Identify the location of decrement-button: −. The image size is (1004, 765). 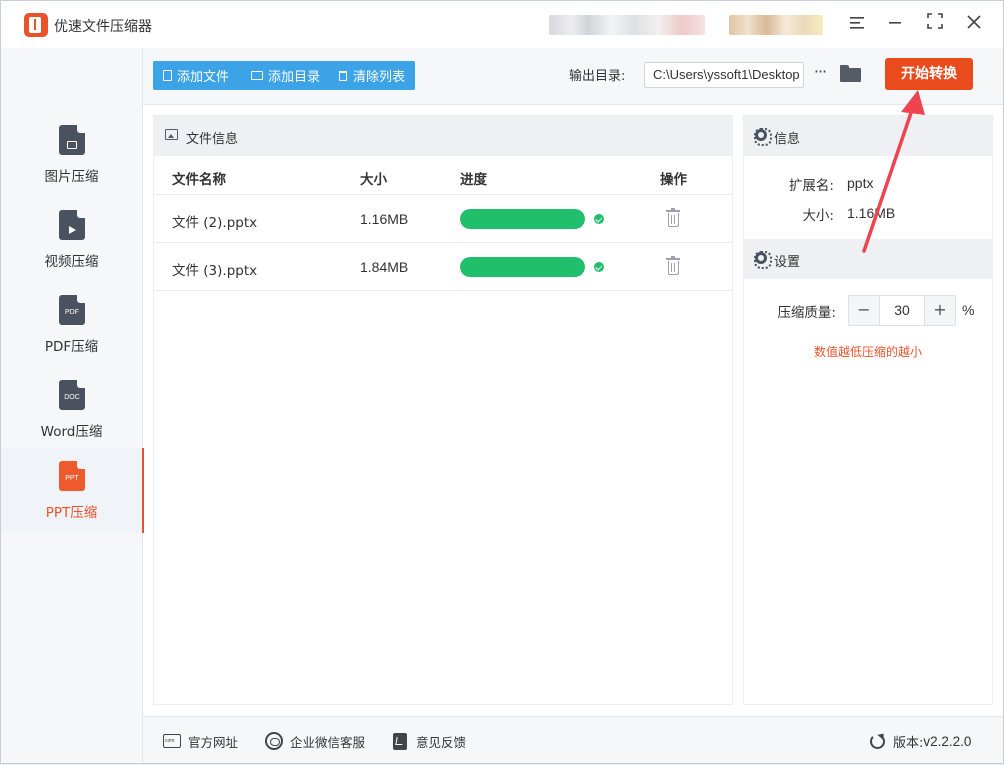
(864, 310).